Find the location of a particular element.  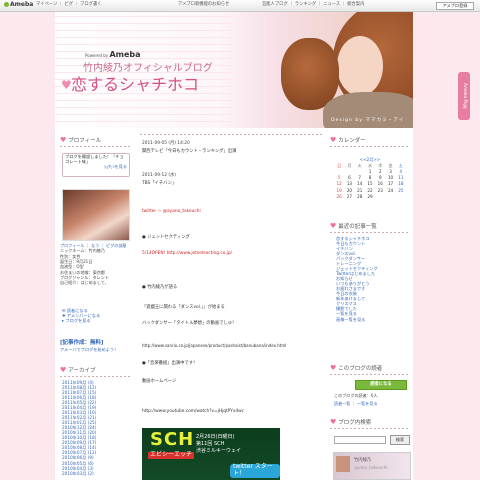

header-photo-face is located at coordinates (360, 66).